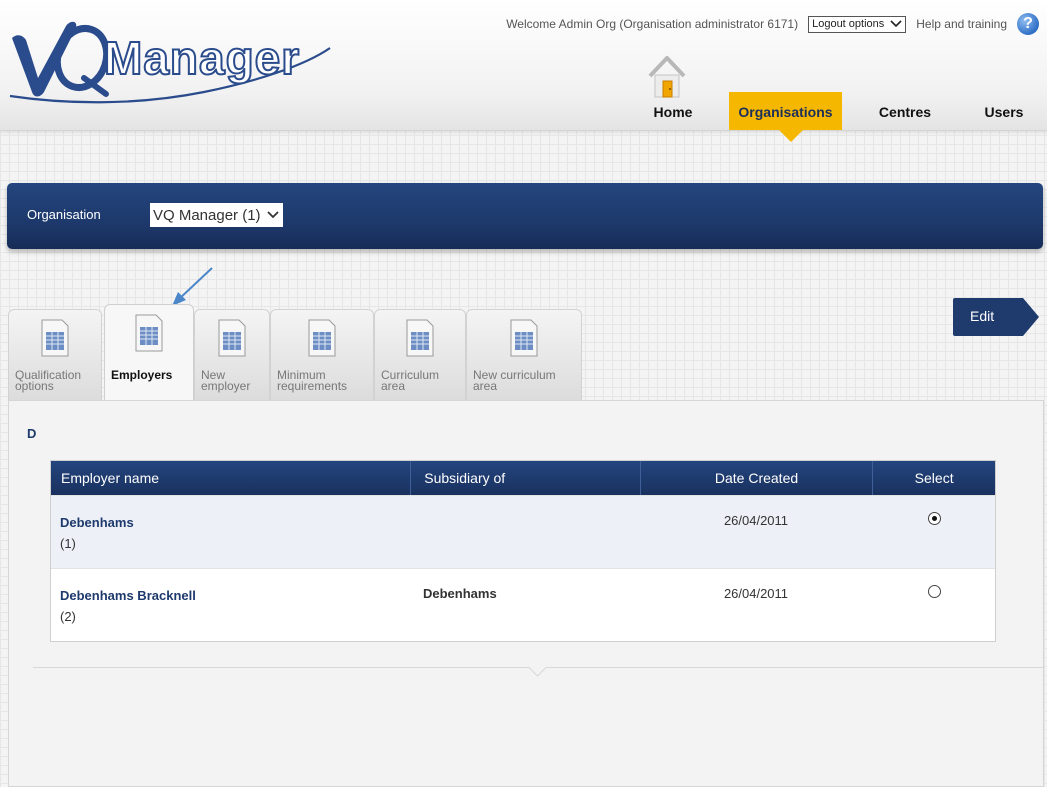  What do you see at coordinates (934, 478) in the screenshot?
I see `column-header-select: Select` at bounding box center [934, 478].